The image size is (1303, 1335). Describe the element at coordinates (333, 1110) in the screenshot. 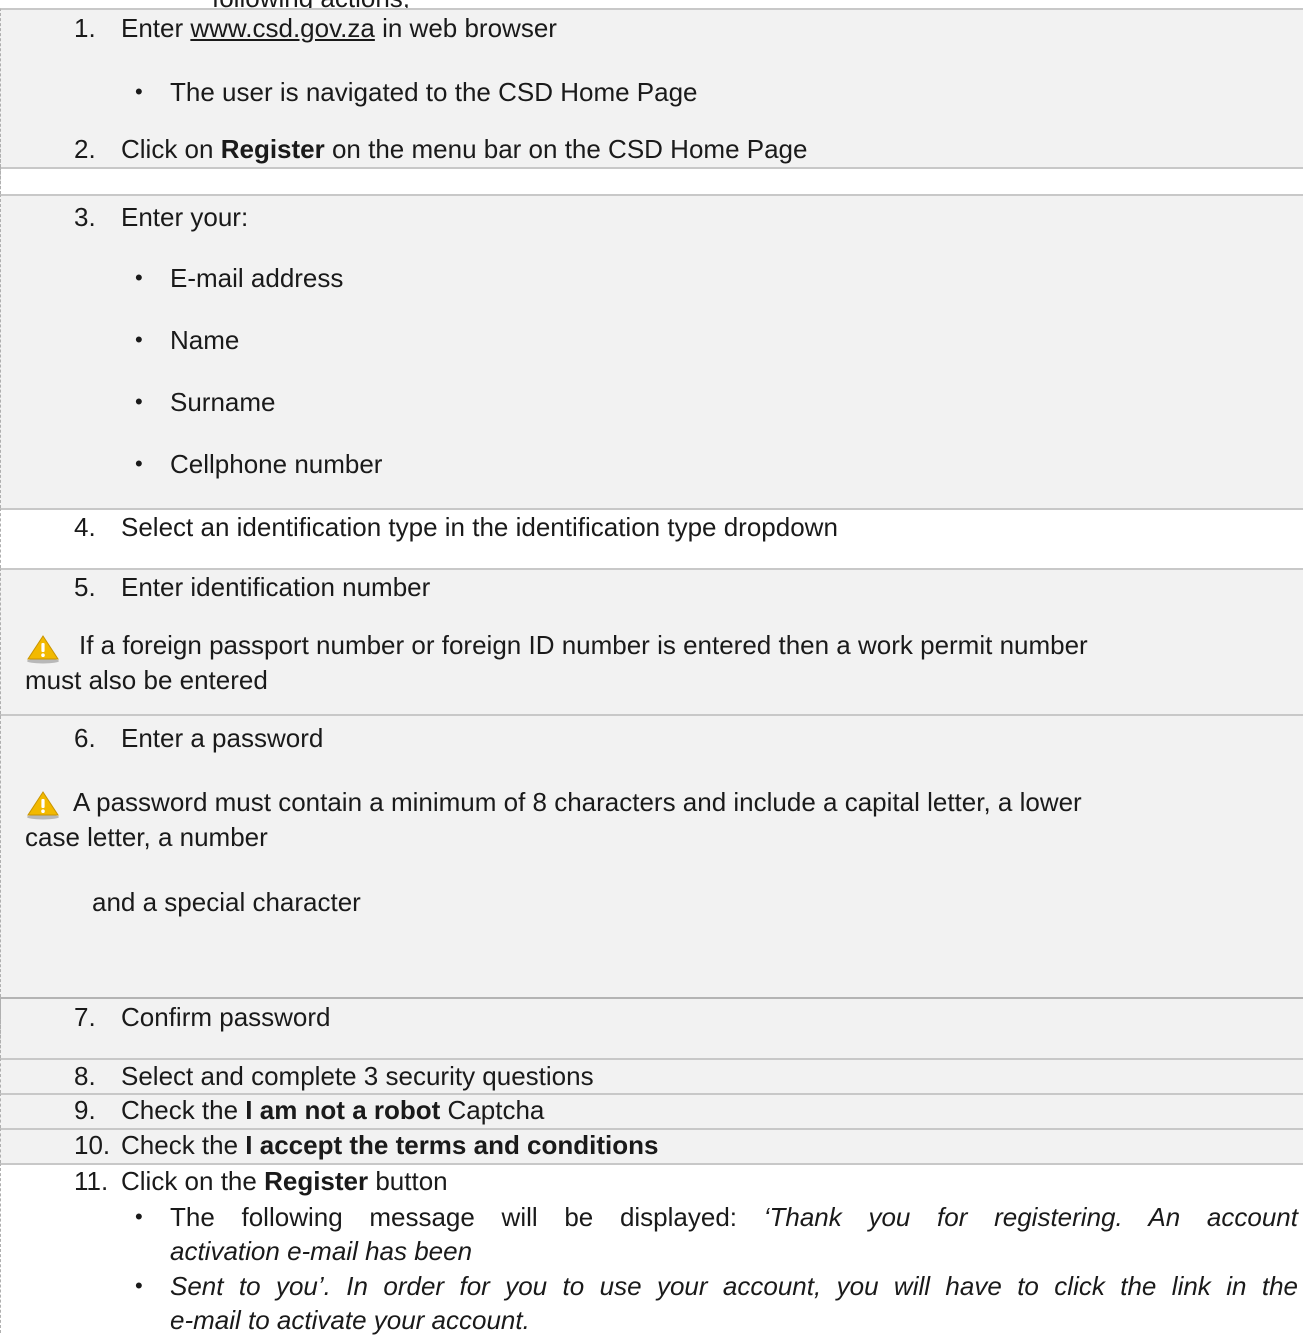

I see `step-text: Check the I am not a robot Captcha` at that location.